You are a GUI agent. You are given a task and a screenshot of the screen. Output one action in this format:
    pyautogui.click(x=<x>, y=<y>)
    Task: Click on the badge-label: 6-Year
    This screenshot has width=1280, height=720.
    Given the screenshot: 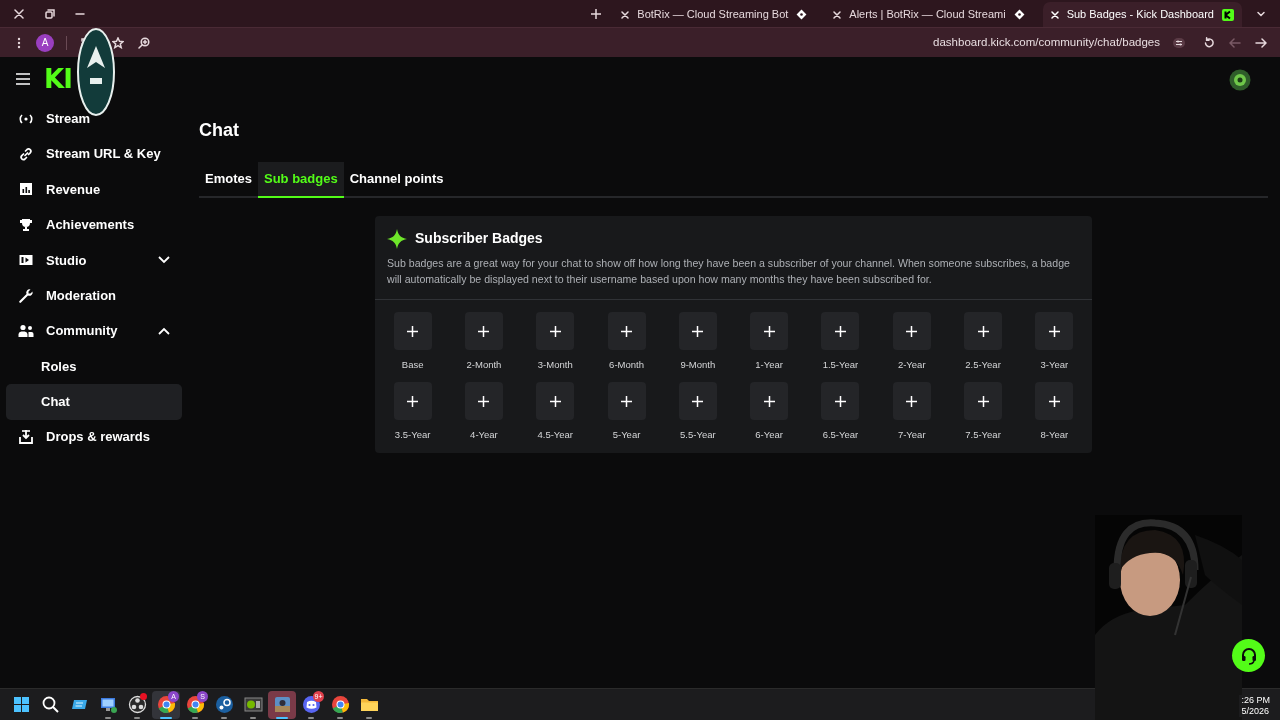 What is the action you would take?
    pyautogui.click(x=769, y=435)
    